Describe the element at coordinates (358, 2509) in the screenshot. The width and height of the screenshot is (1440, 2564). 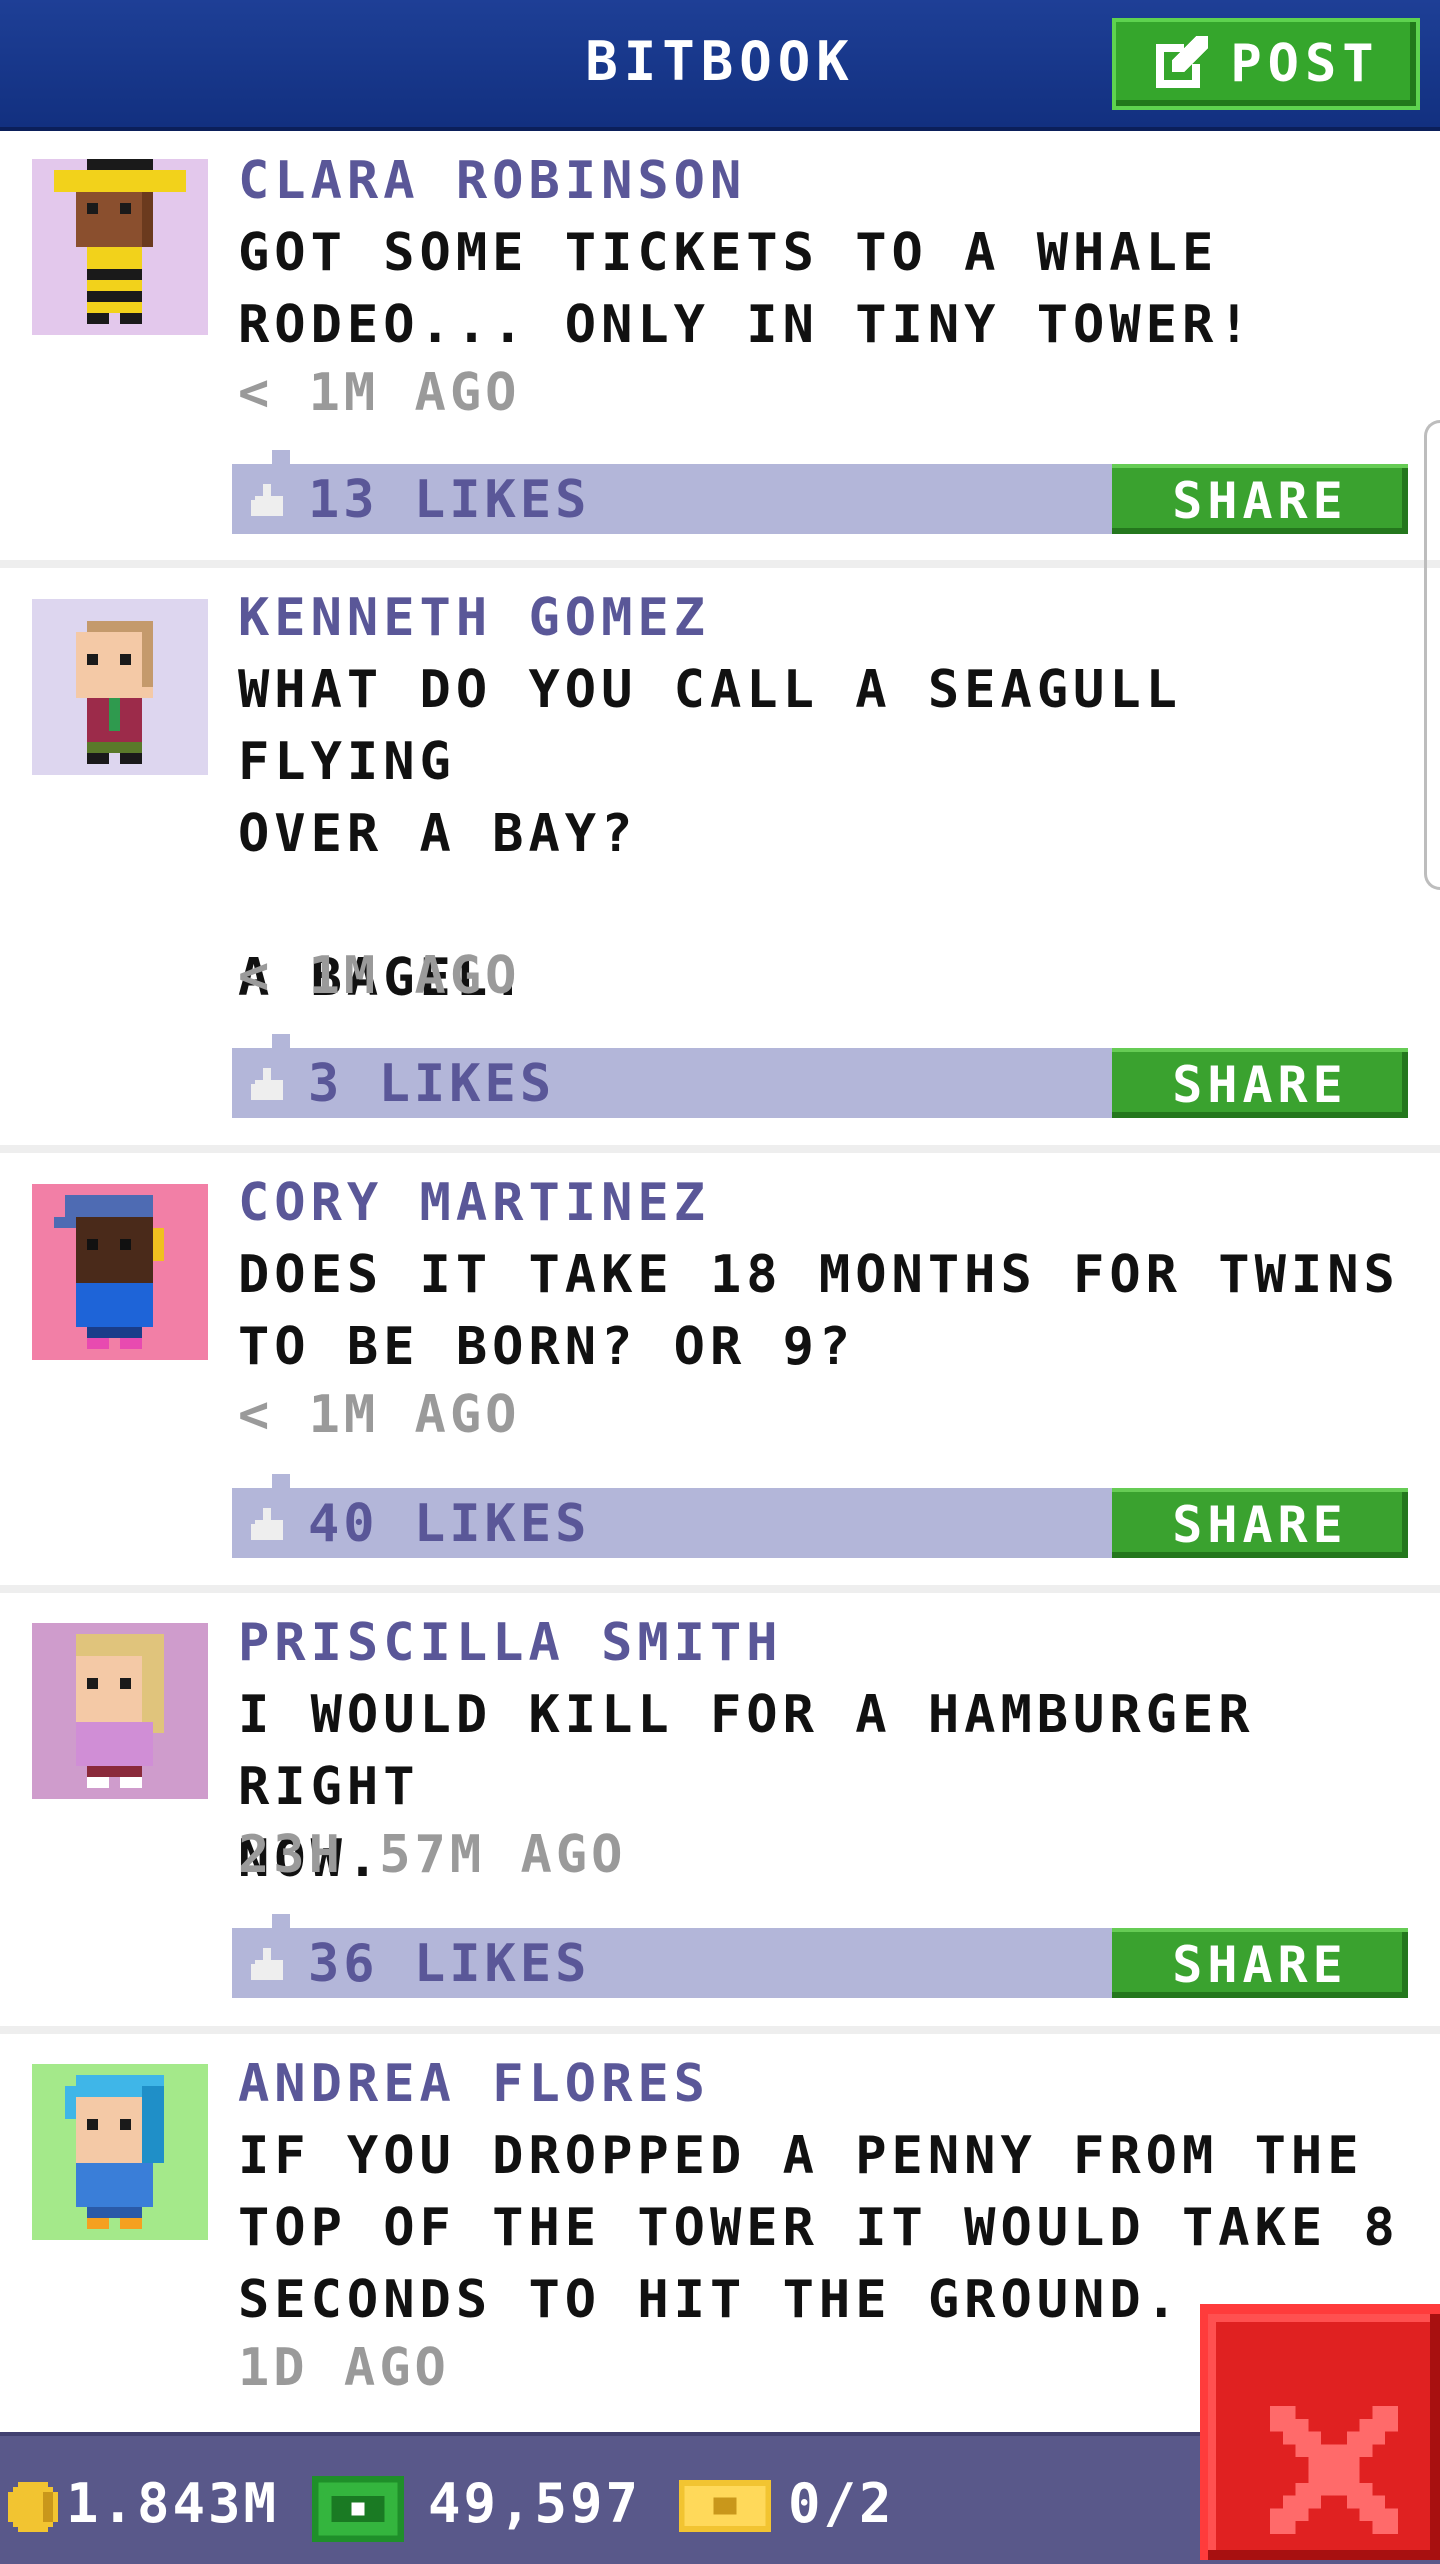
I see `bux-icon` at that location.